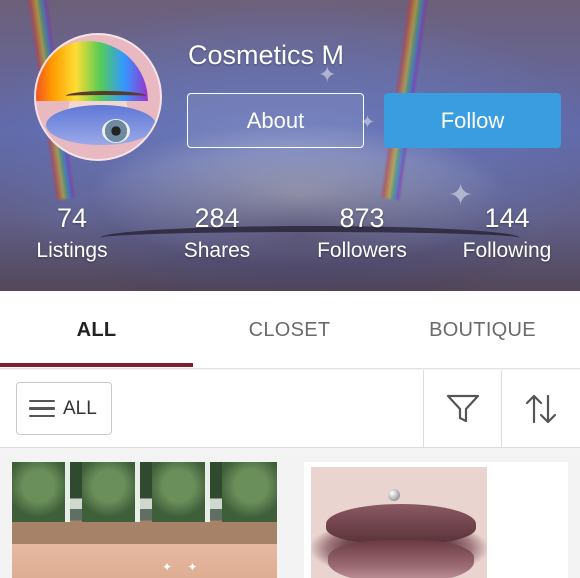 The height and width of the screenshot is (578, 580). I want to click on palette-sparkle: ✦ ✦, so click(183, 567).